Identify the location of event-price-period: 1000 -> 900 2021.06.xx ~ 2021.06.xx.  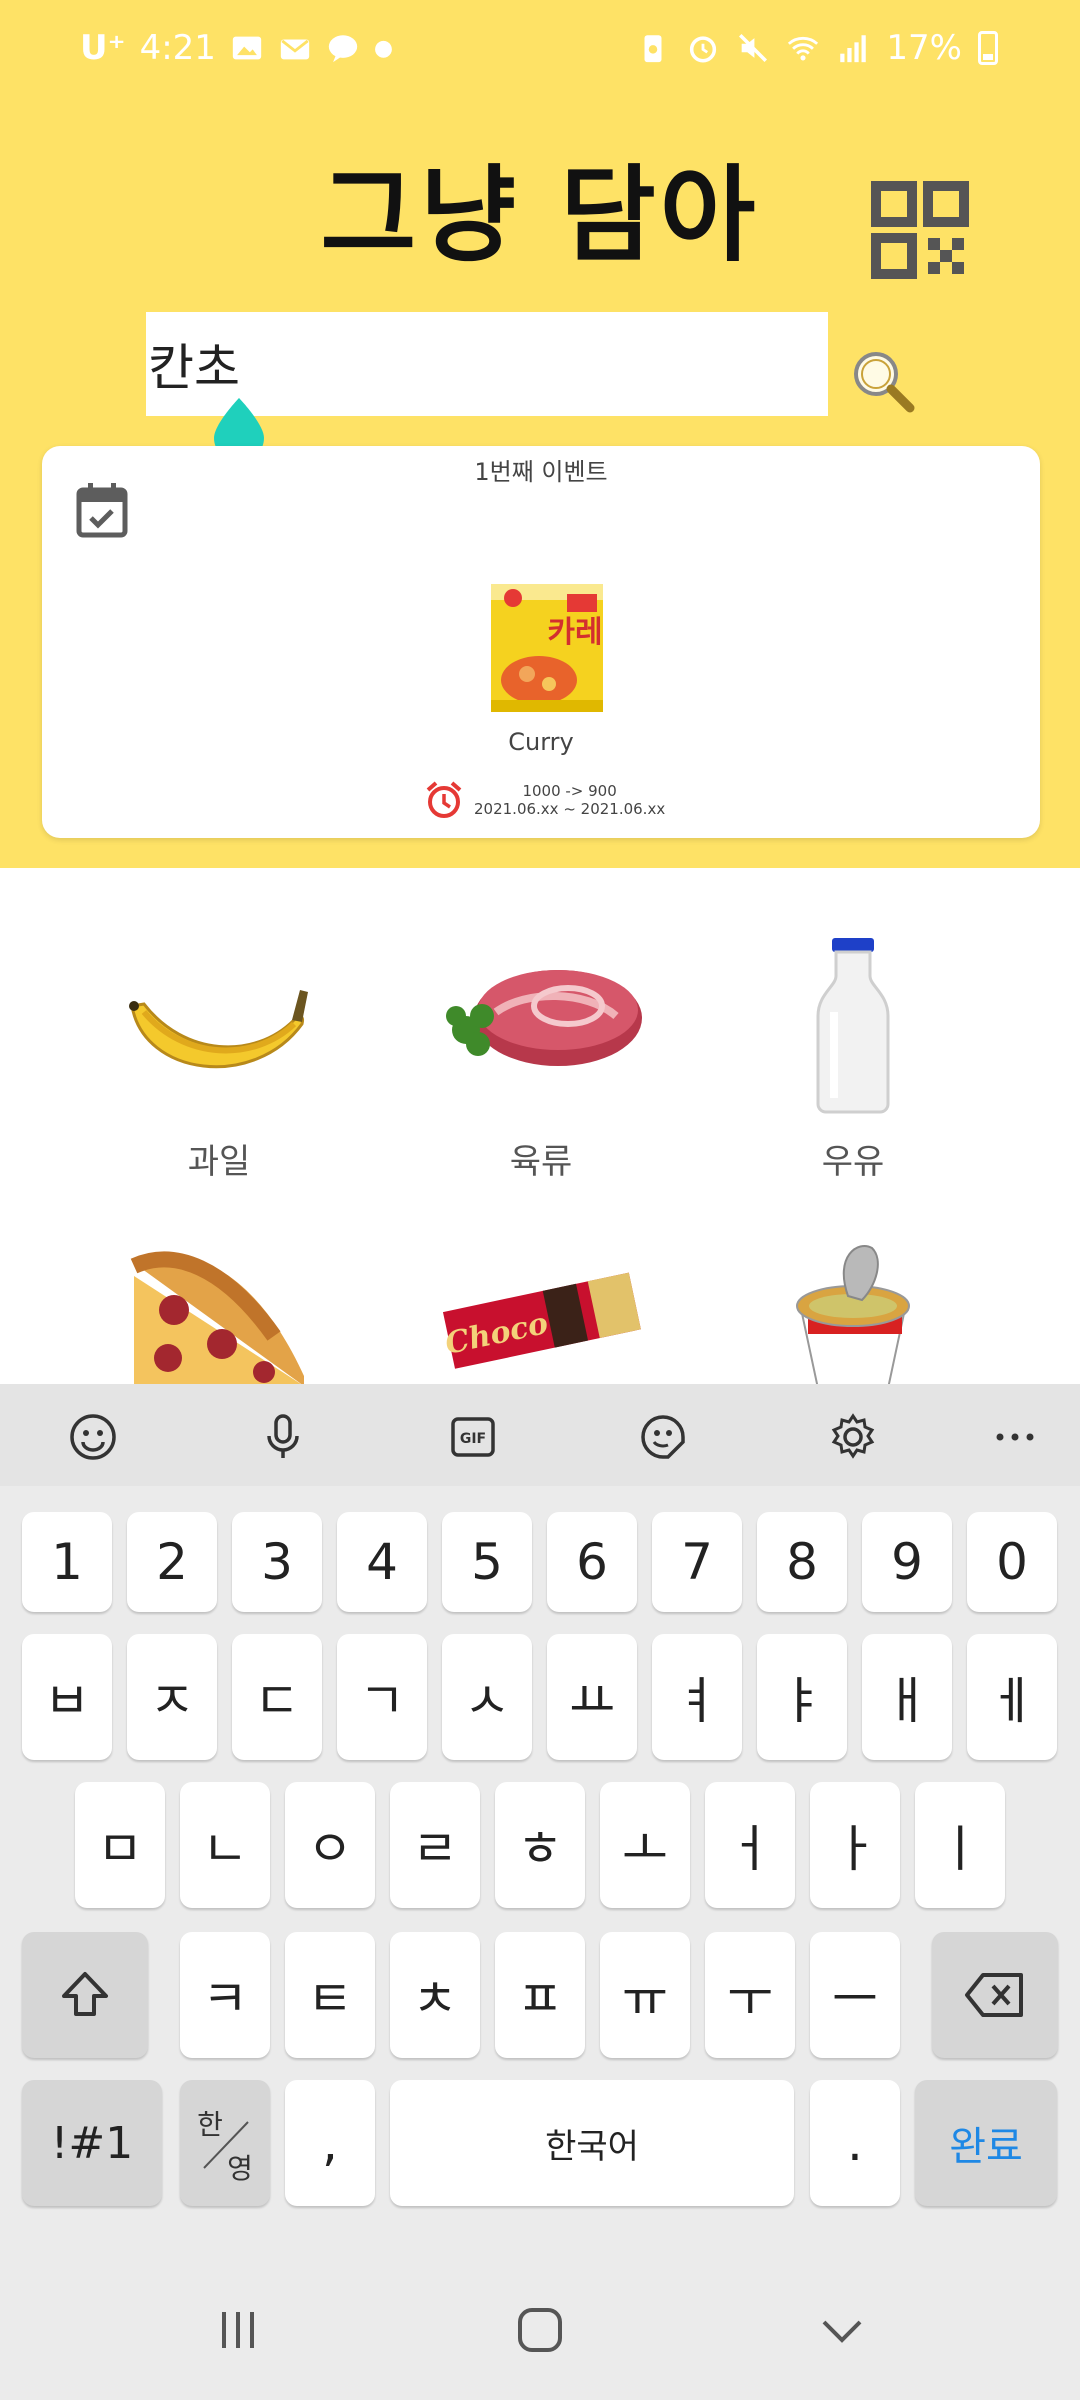
(544, 800).